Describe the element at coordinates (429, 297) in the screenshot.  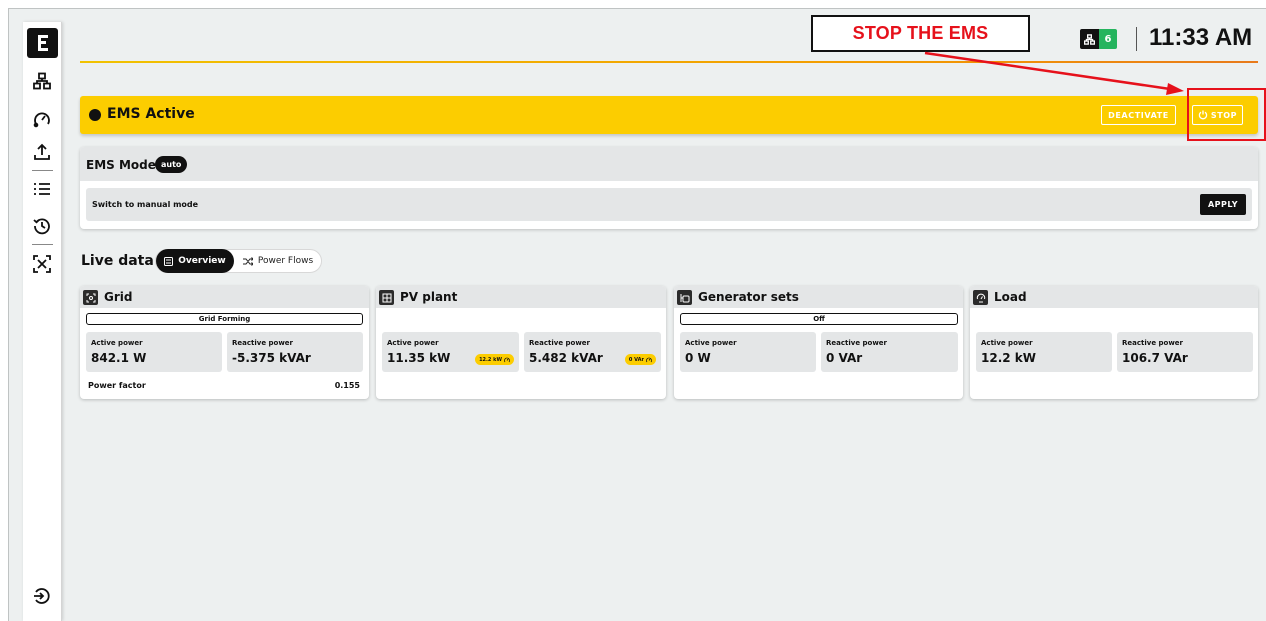
I see `card-title: PV plant` at that location.